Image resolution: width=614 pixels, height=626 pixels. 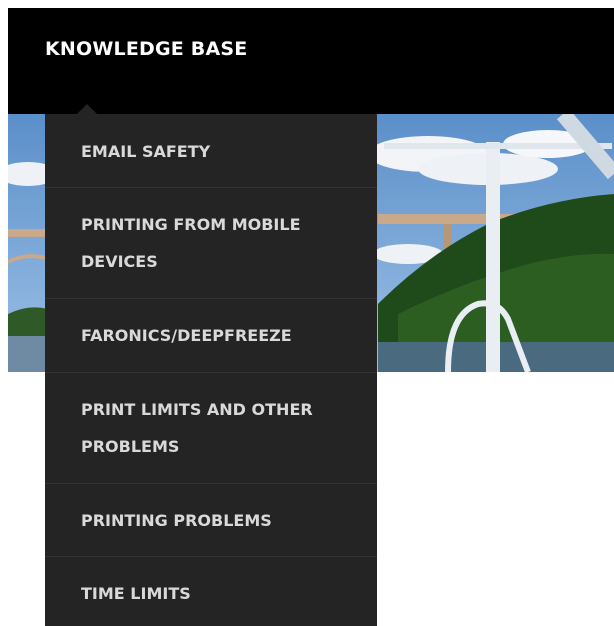 I want to click on menu-item-printing-problems: PRINTING PROBLEMS, so click(x=211, y=520).